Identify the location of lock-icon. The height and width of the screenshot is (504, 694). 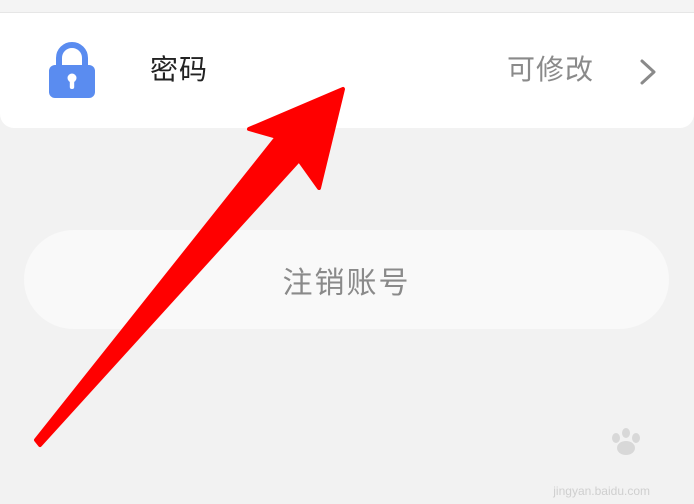
(72, 70).